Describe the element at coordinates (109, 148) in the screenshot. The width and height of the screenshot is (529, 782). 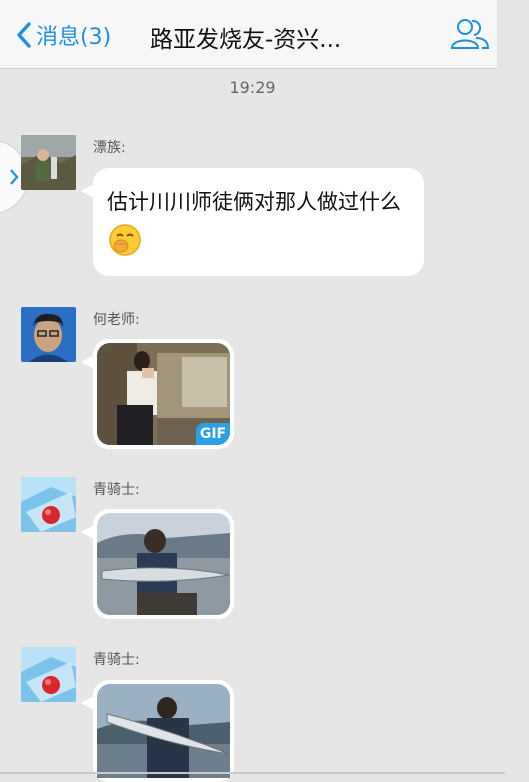
I see `sender-name: 漂族:` at that location.